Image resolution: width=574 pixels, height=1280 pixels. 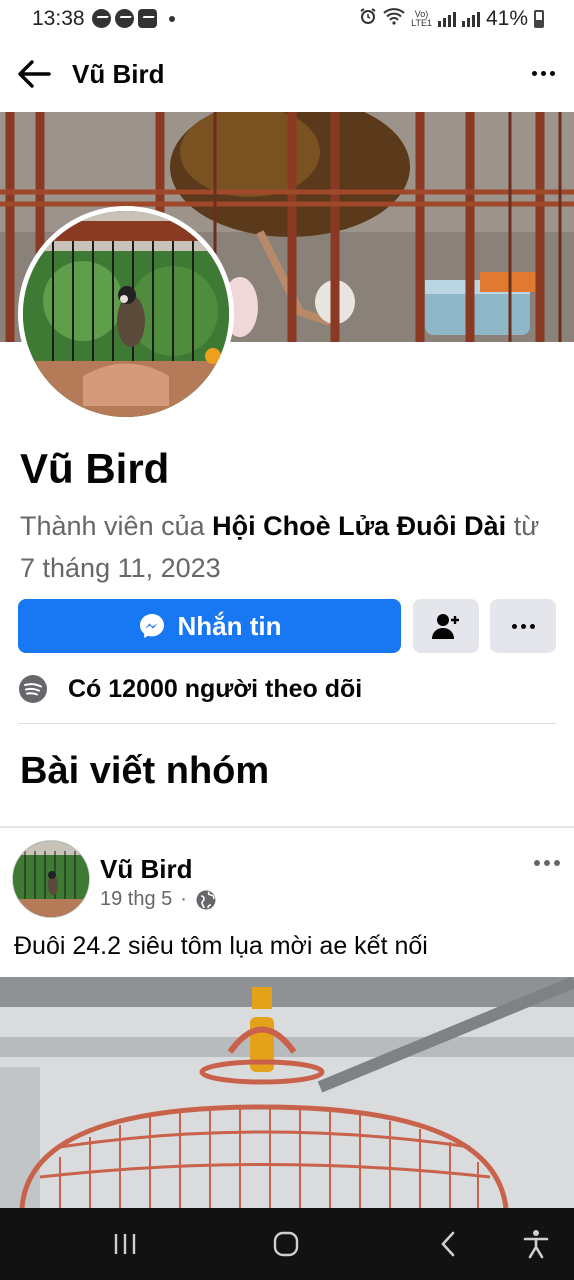 I want to click on add-friend-icon, so click(x=445, y=626).